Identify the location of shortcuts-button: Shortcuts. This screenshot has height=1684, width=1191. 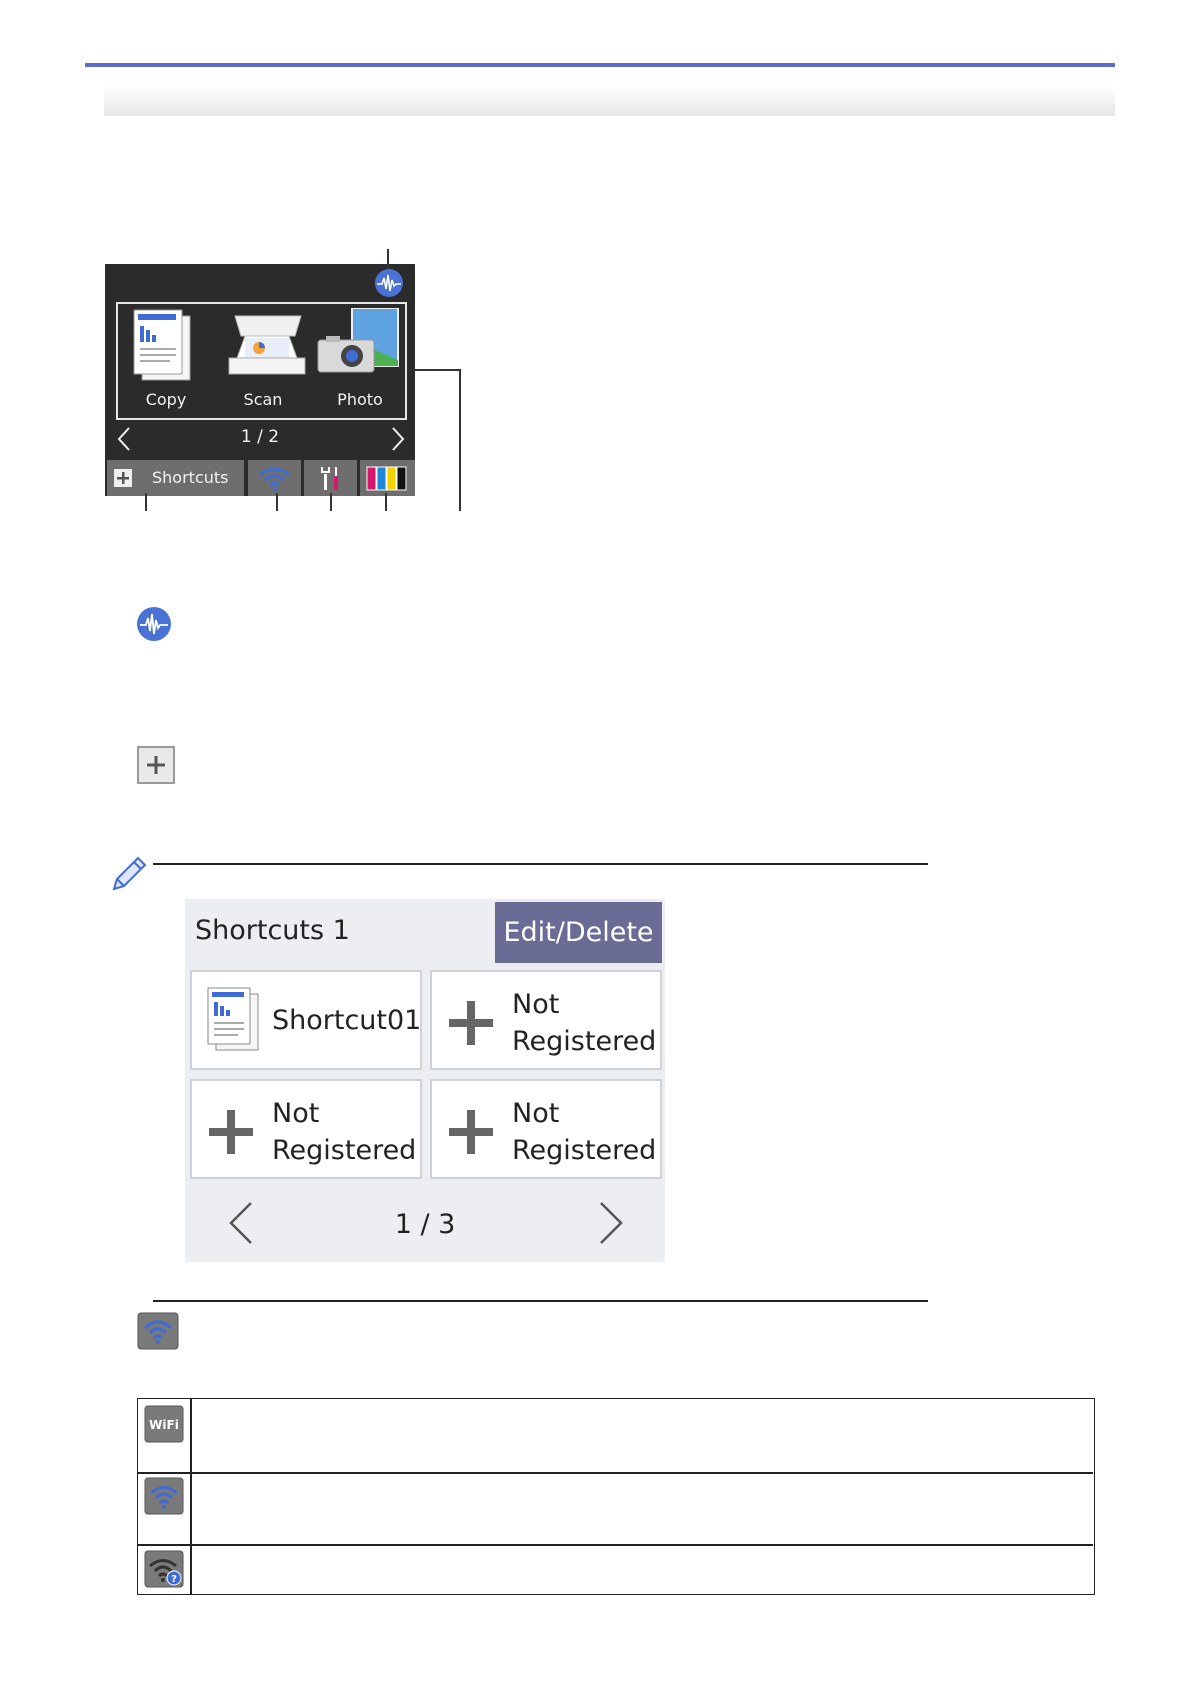
(175, 478).